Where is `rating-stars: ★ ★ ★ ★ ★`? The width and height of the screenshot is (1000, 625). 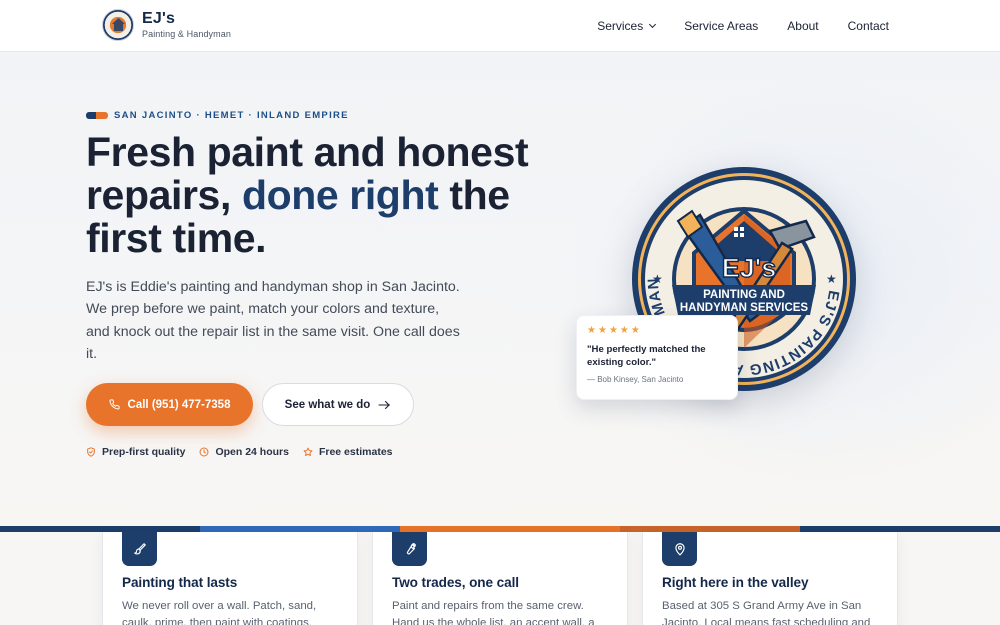
rating-stars: ★ ★ ★ ★ ★ is located at coordinates (657, 331).